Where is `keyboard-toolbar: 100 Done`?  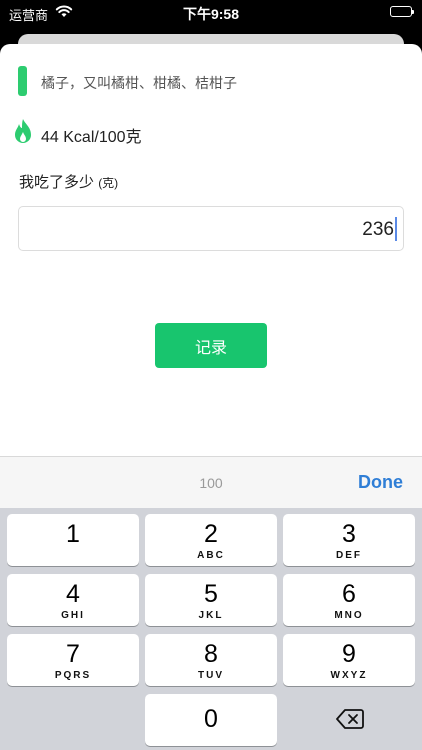
keyboard-toolbar: 100 Done is located at coordinates (211, 482).